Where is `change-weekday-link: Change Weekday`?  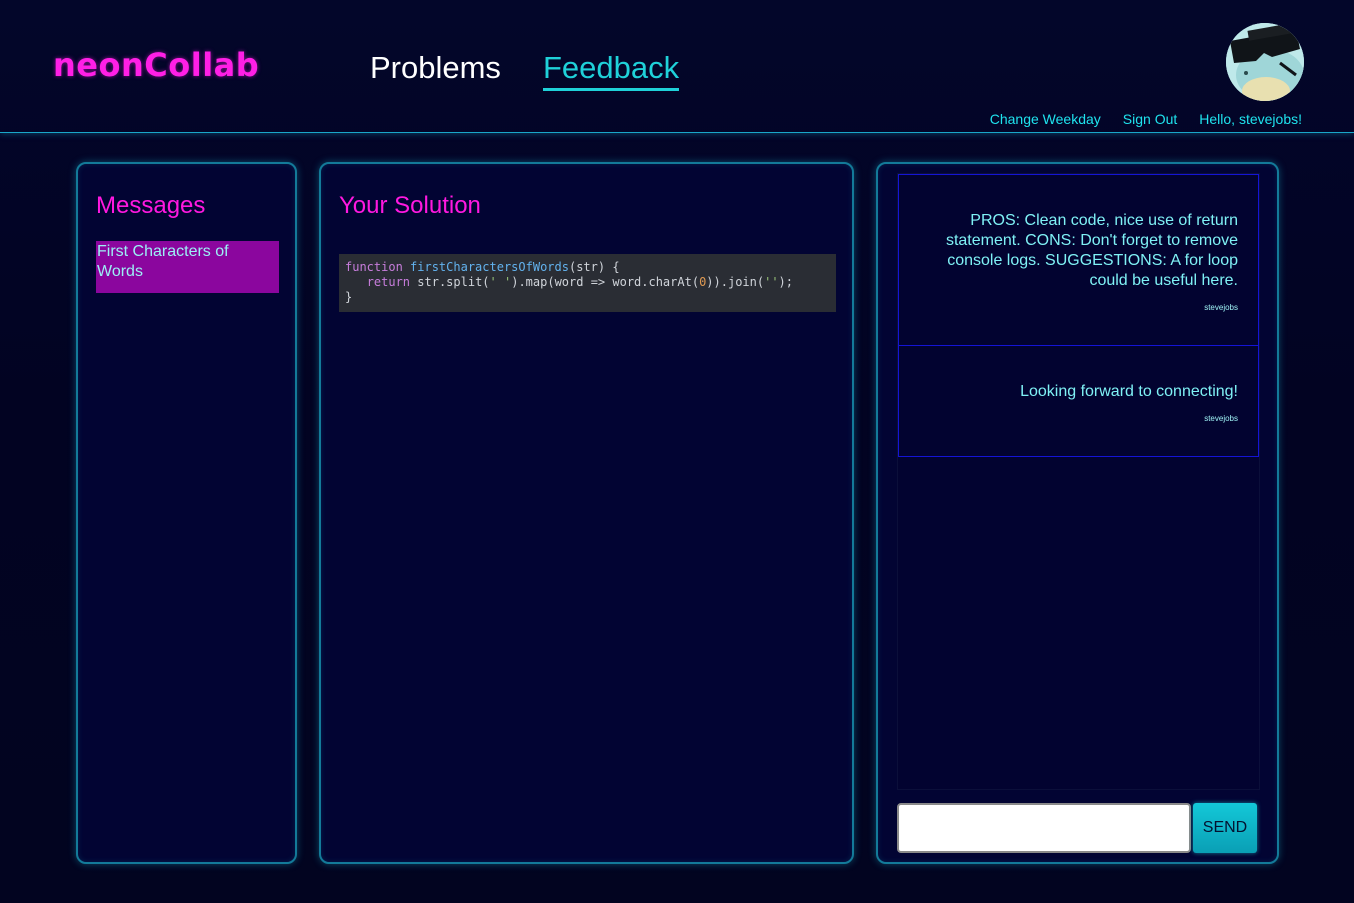
change-weekday-link: Change Weekday is located at coordinates (1045, 119).